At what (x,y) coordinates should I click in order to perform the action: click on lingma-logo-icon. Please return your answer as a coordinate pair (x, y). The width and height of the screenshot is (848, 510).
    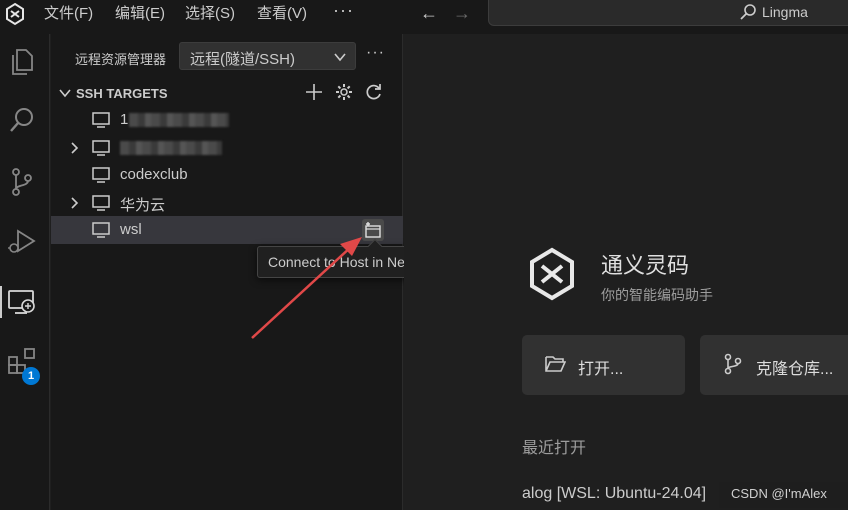
    Looking at the image, I should click on (15, 14).